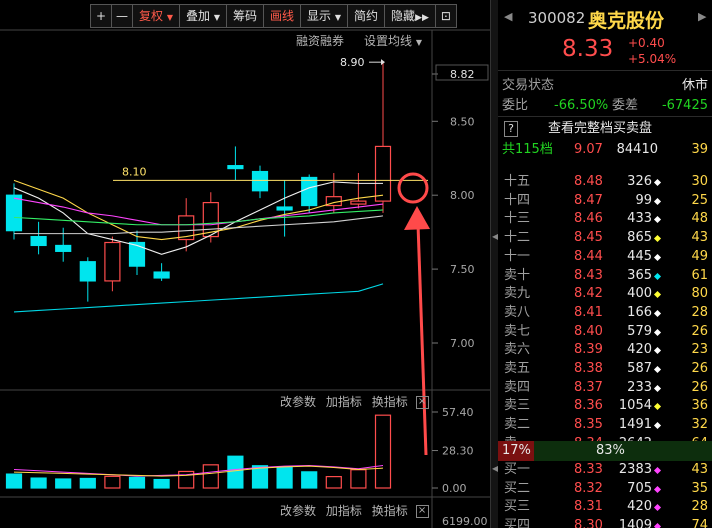  I want to click on ask-row: 十五 8.48 326 30, so click(605, 182).